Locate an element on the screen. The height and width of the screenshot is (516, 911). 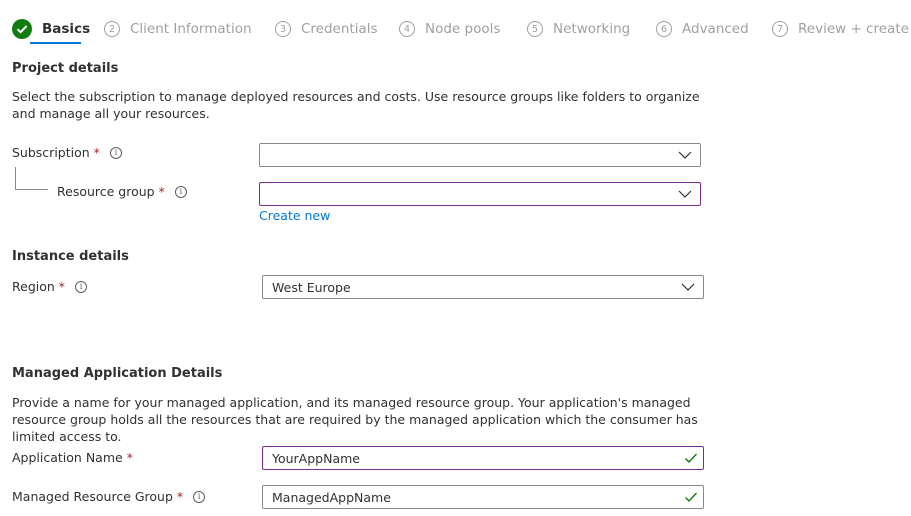
tab-label: Advanced is located at coordinates (715, 29).